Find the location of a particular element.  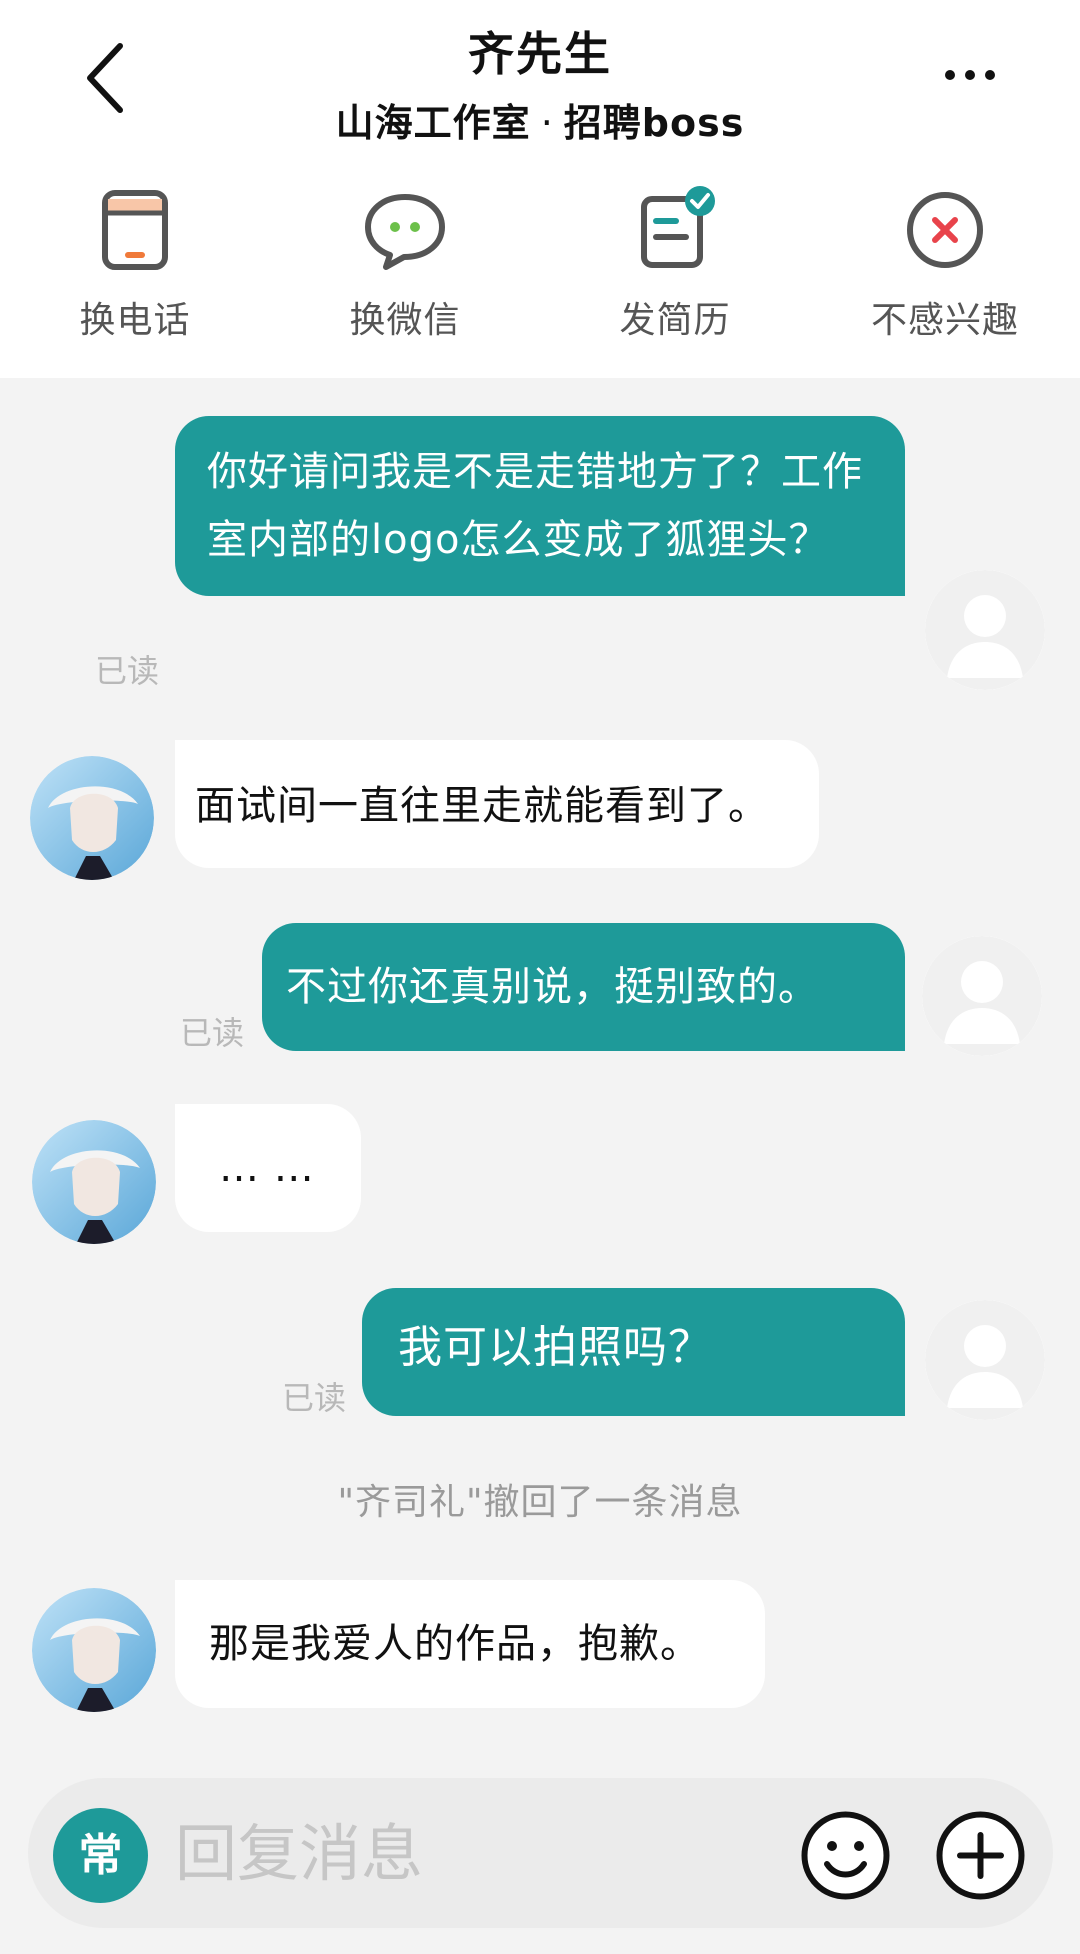

composer-bar: 常 is located at coordinates (540, 1851).